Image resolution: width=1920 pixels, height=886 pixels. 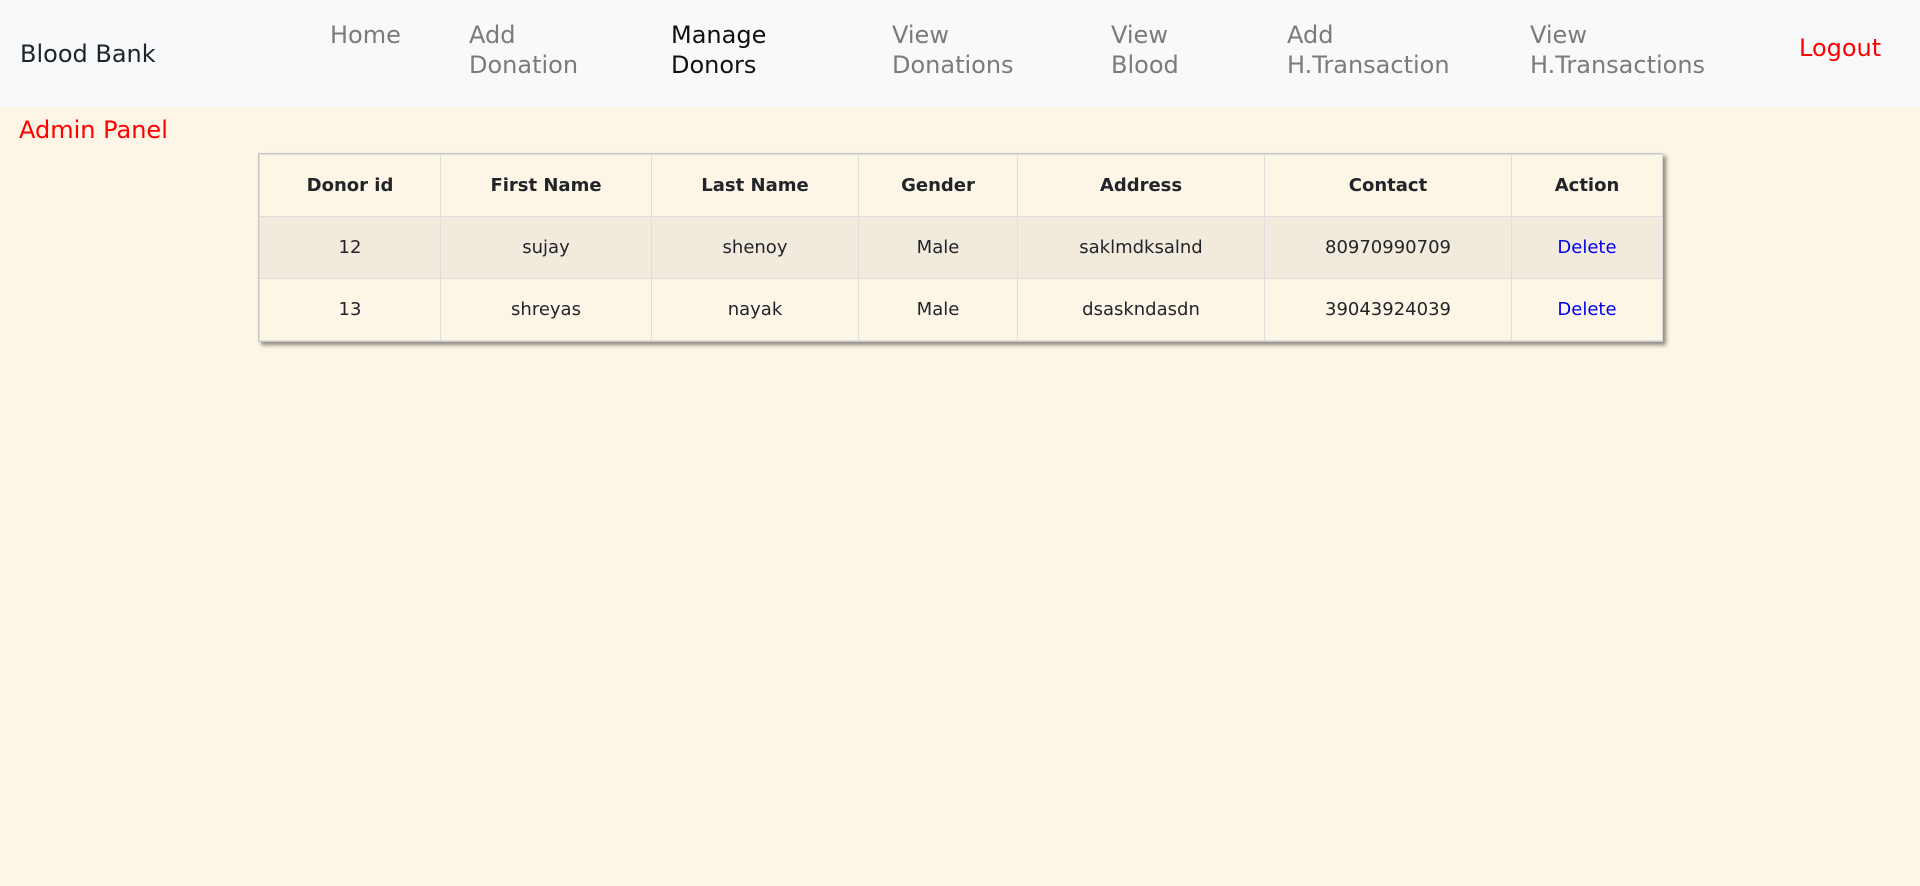 I want to click on nav-link-manage-donors: Manage Donors, so click(x=718, y=50).